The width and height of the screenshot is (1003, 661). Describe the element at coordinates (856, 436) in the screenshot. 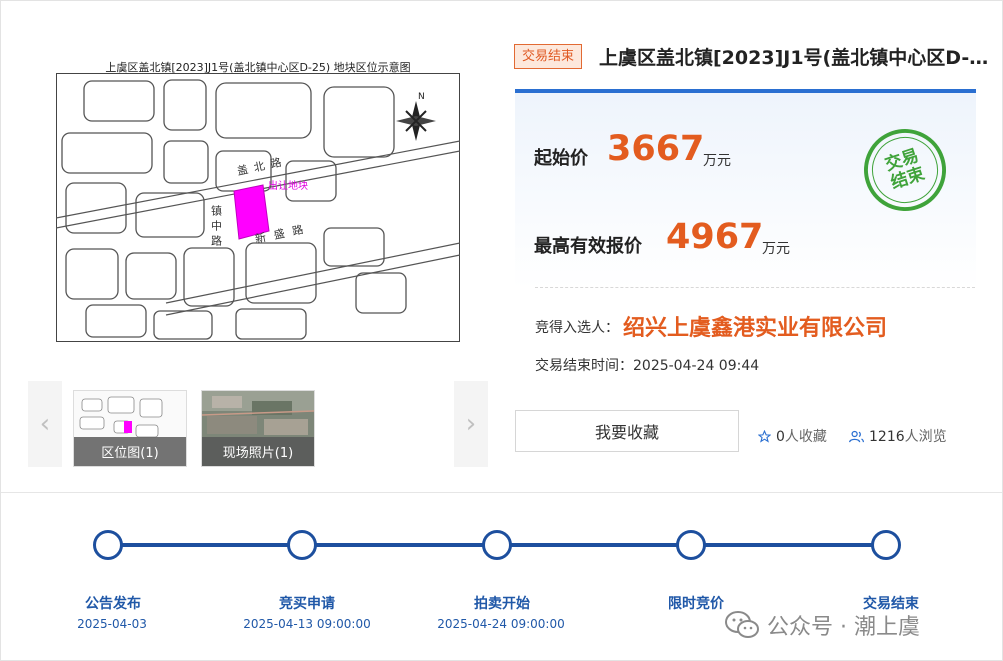

I see `users-icon` at that location.